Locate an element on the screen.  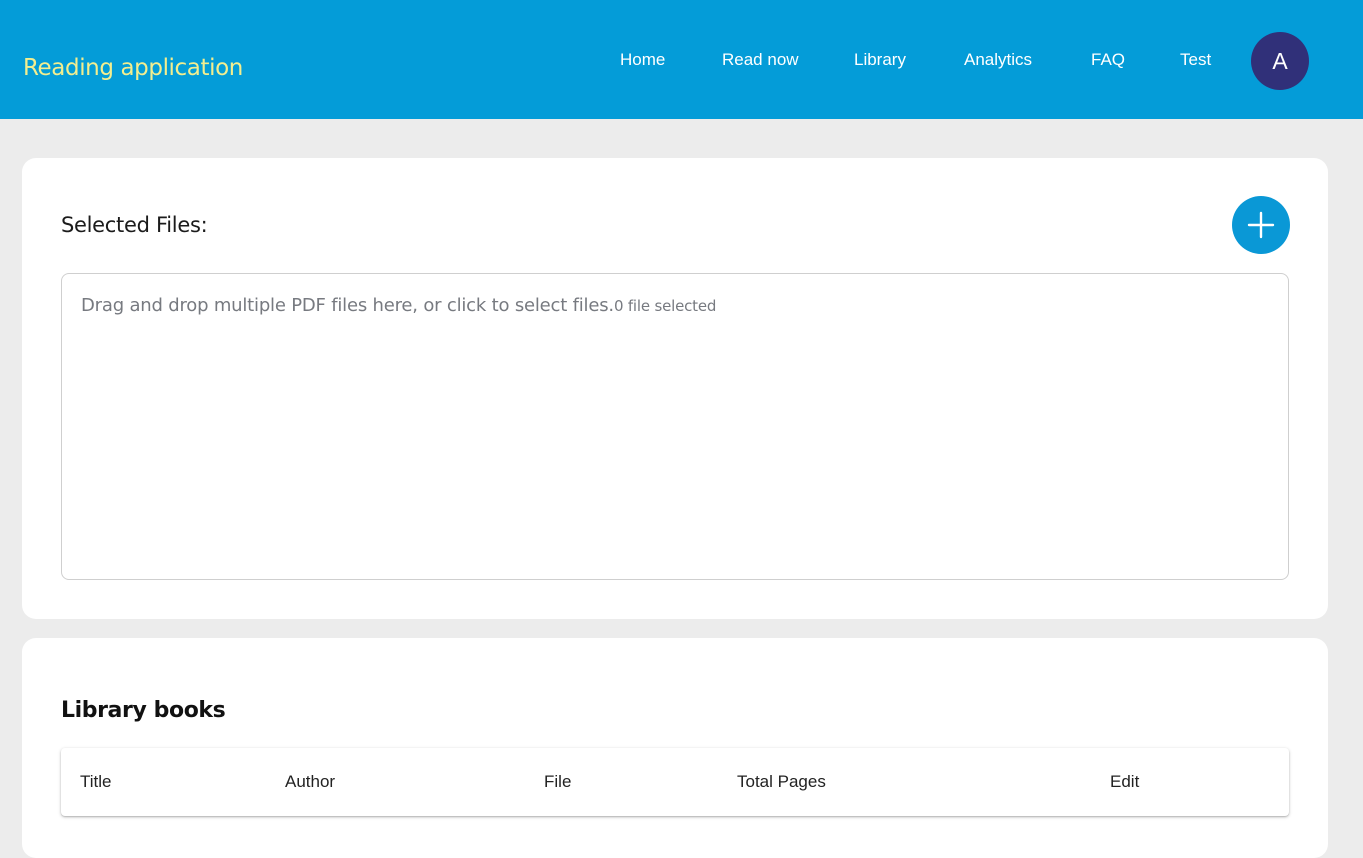
file-count-text: 0 file selected is located at coordinates (665, 306).